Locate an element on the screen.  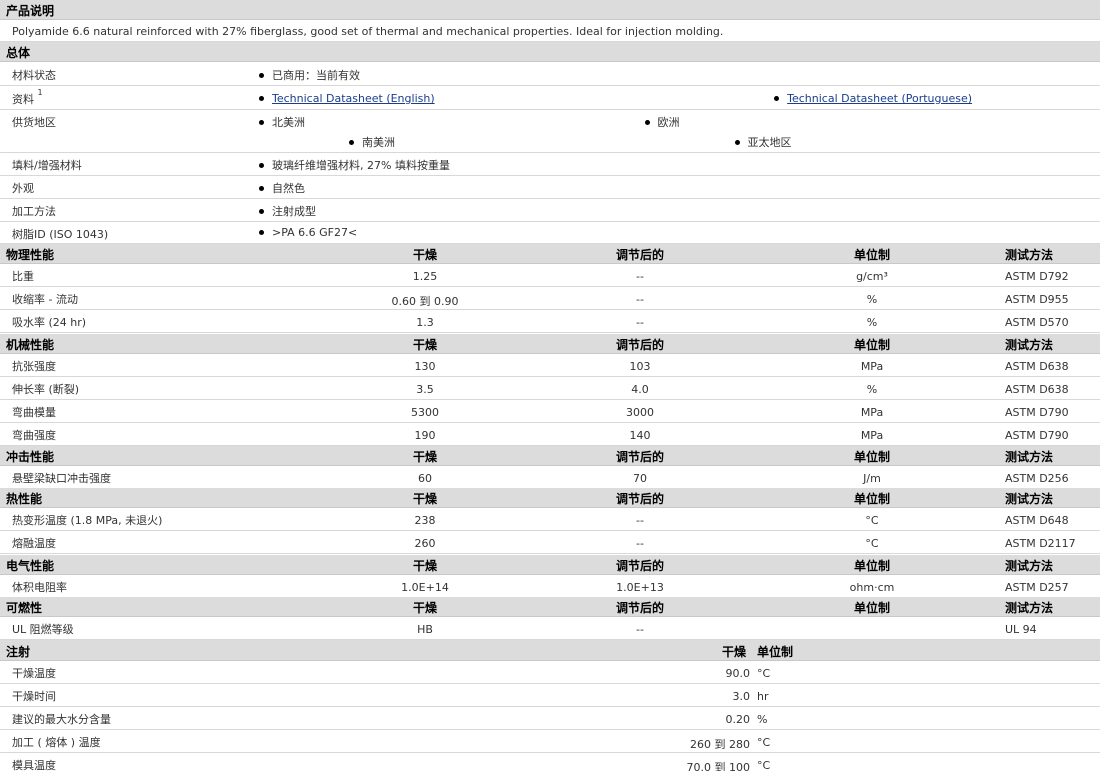
electrical-conditioned-header: 调节后的 is located at coordinates (639, 566).